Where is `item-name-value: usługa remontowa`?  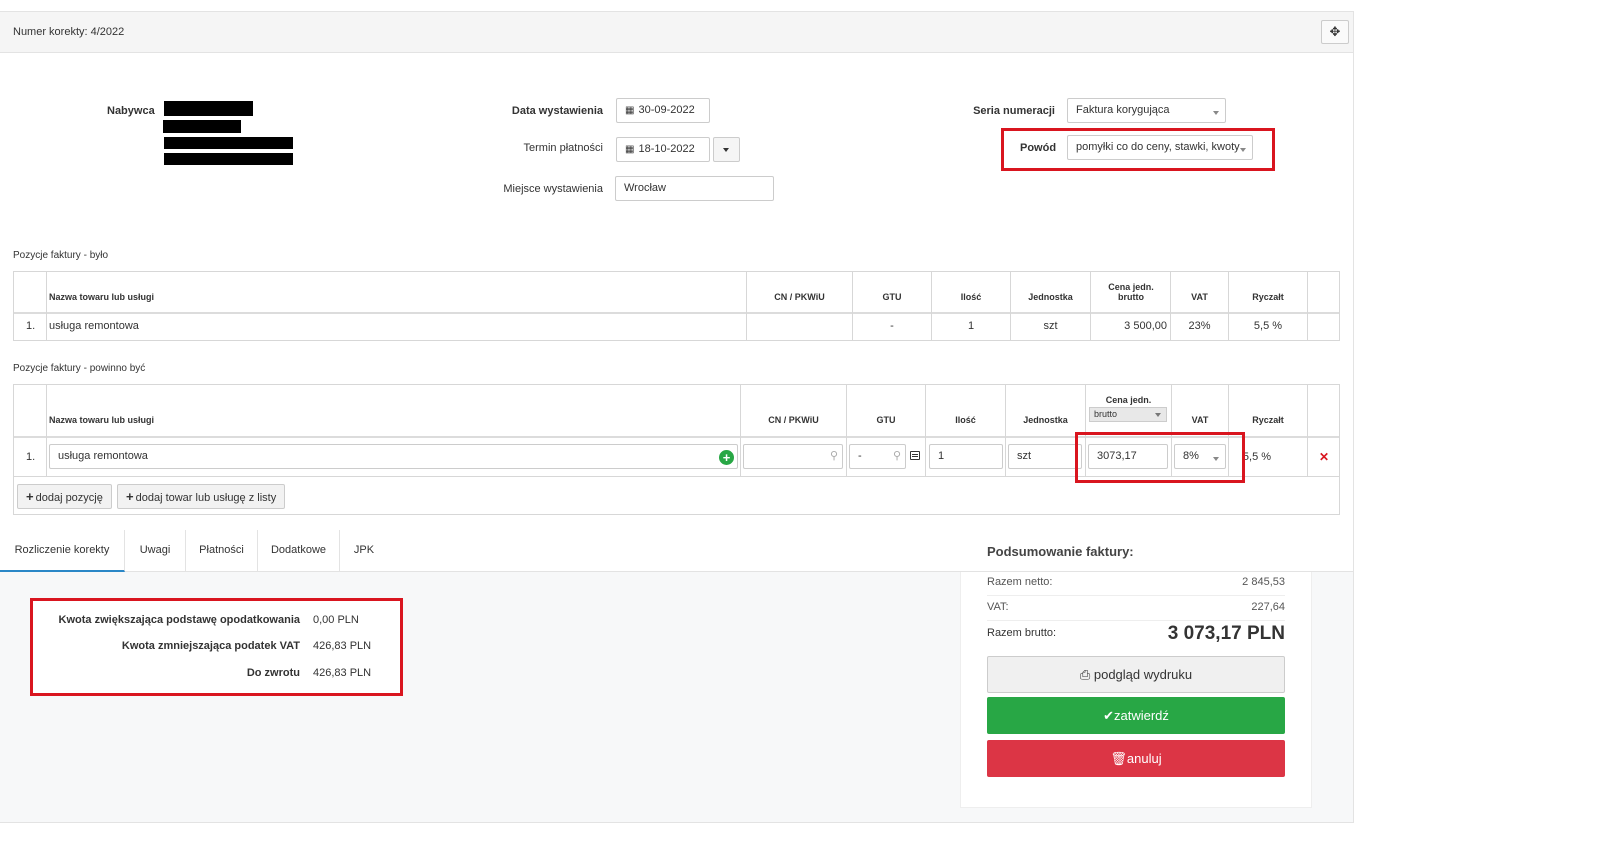
item-name-value: usługa remontowa is located at coordinates (103, 456).